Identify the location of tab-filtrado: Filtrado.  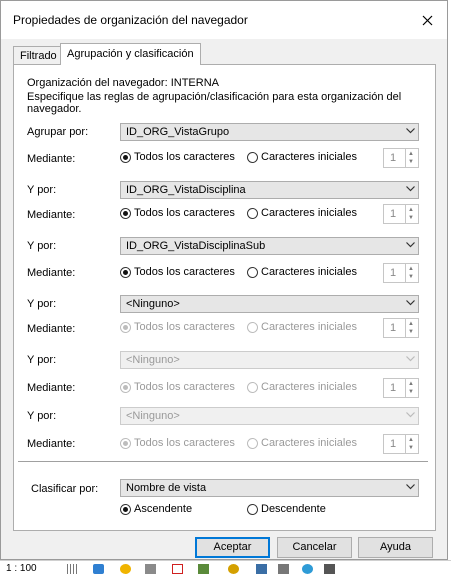
(38, 55).